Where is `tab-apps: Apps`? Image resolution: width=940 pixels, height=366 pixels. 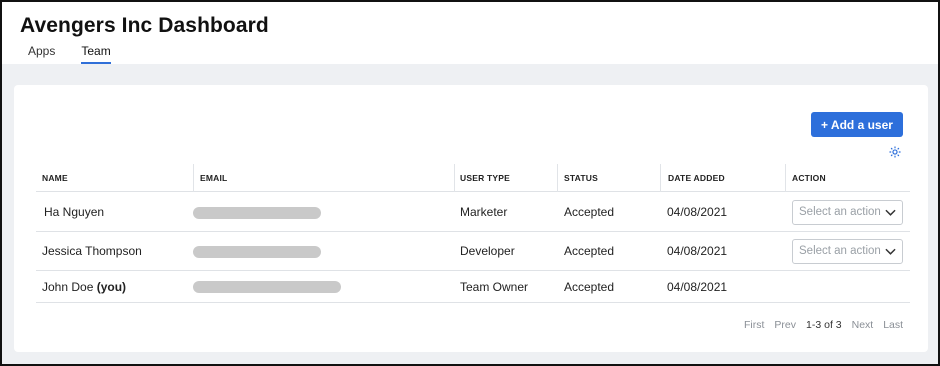 tab-apps: Apps is located at coordinates (41, 54).